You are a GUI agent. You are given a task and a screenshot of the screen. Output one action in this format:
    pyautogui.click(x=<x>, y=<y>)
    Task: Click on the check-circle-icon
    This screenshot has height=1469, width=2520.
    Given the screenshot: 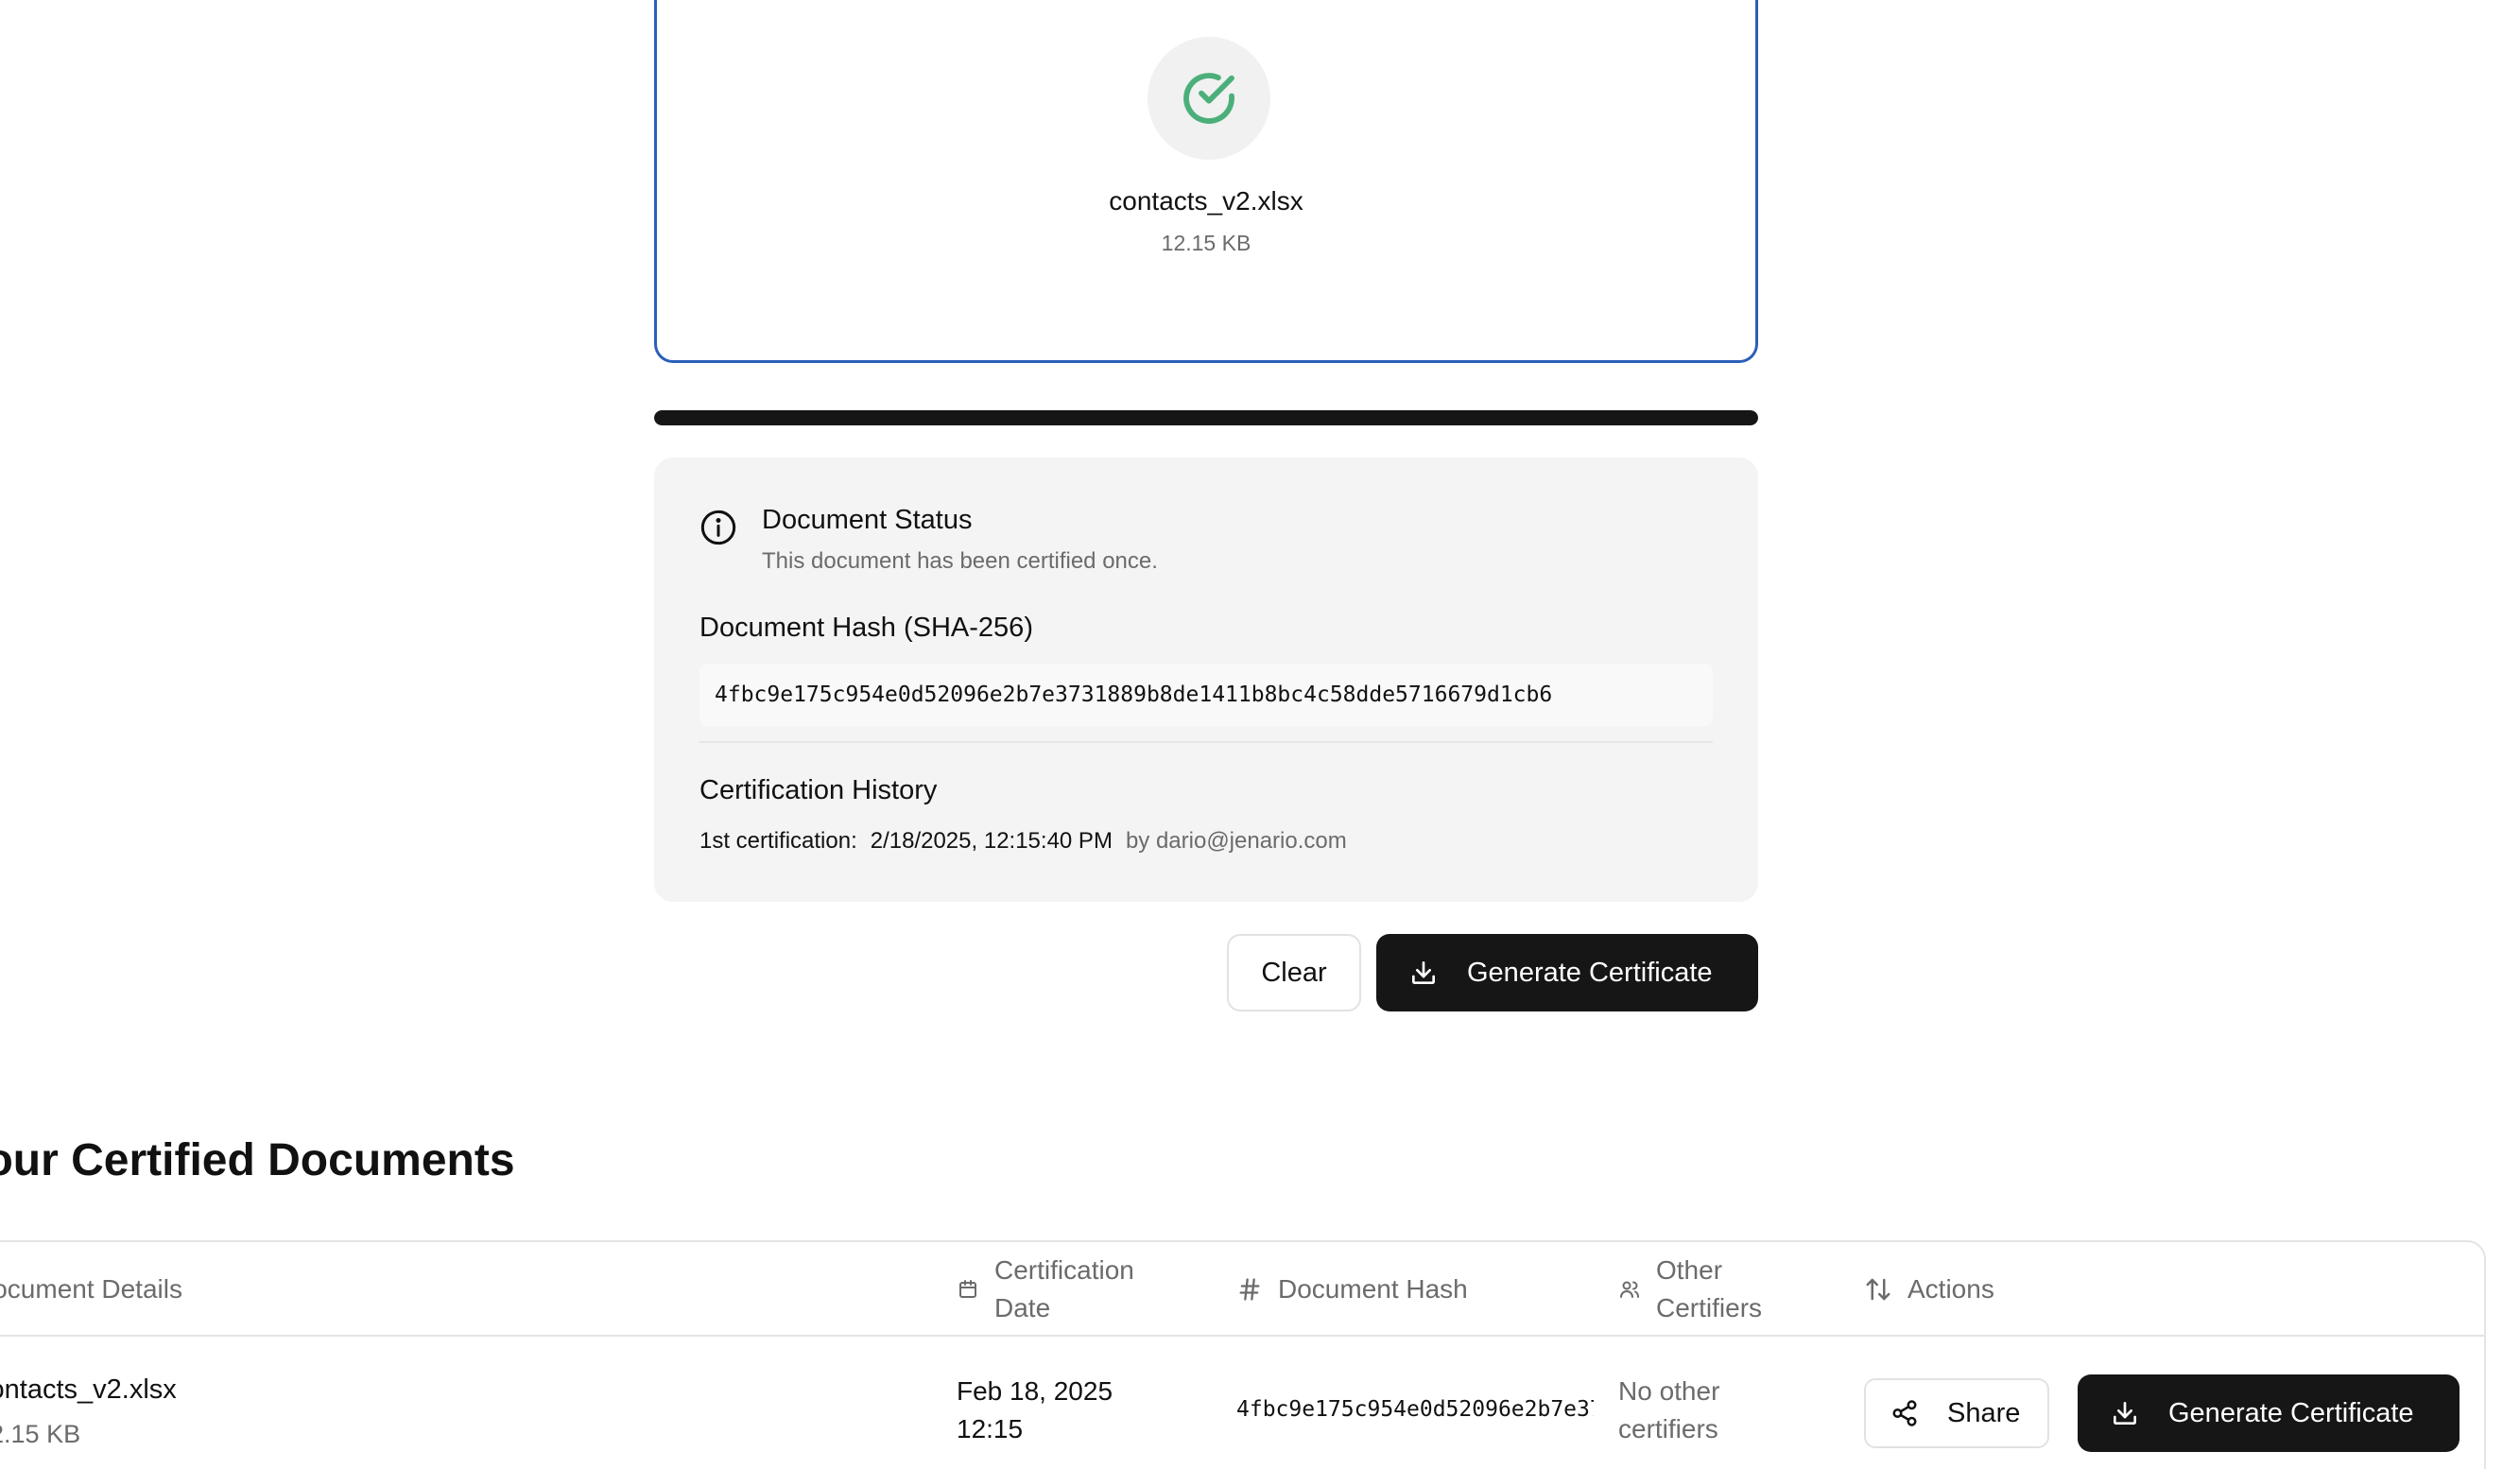 What is the action you would take?
    pyautogui.click(x=1208, y=98)
    